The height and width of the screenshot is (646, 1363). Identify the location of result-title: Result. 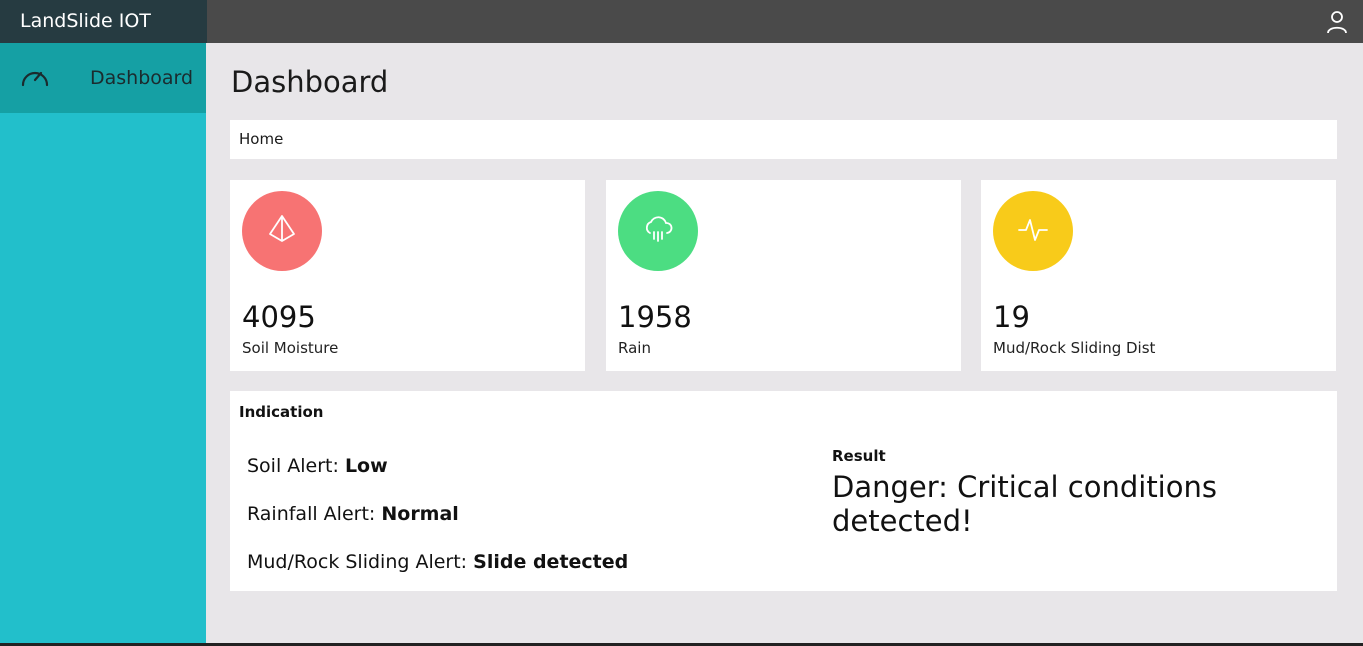
(859, 456).